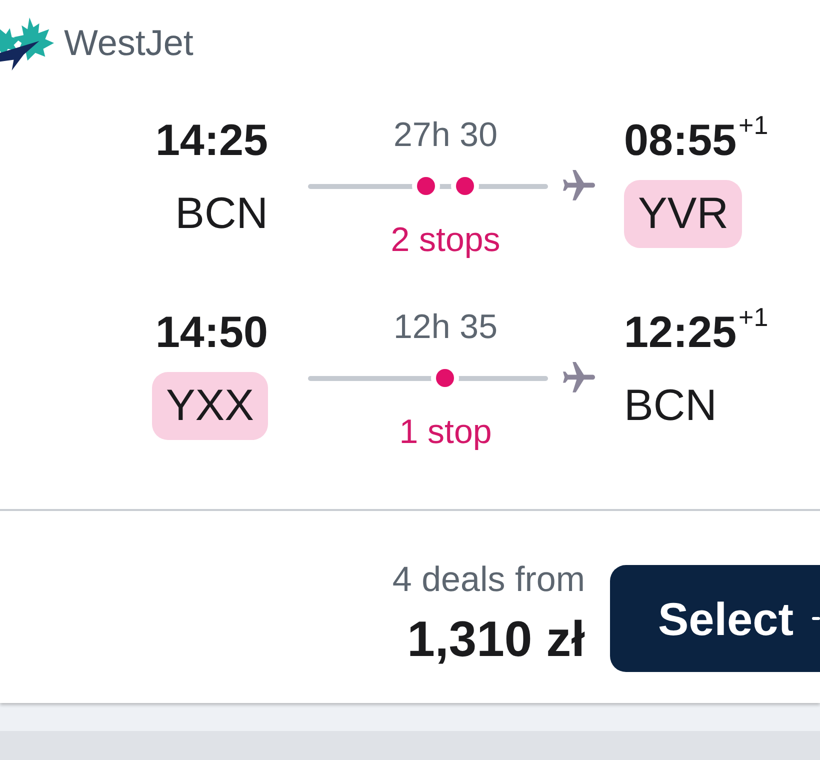 This screenshot has height=760, width=820. I want to click on deals-count: 4 deals from, so click(488, 580).